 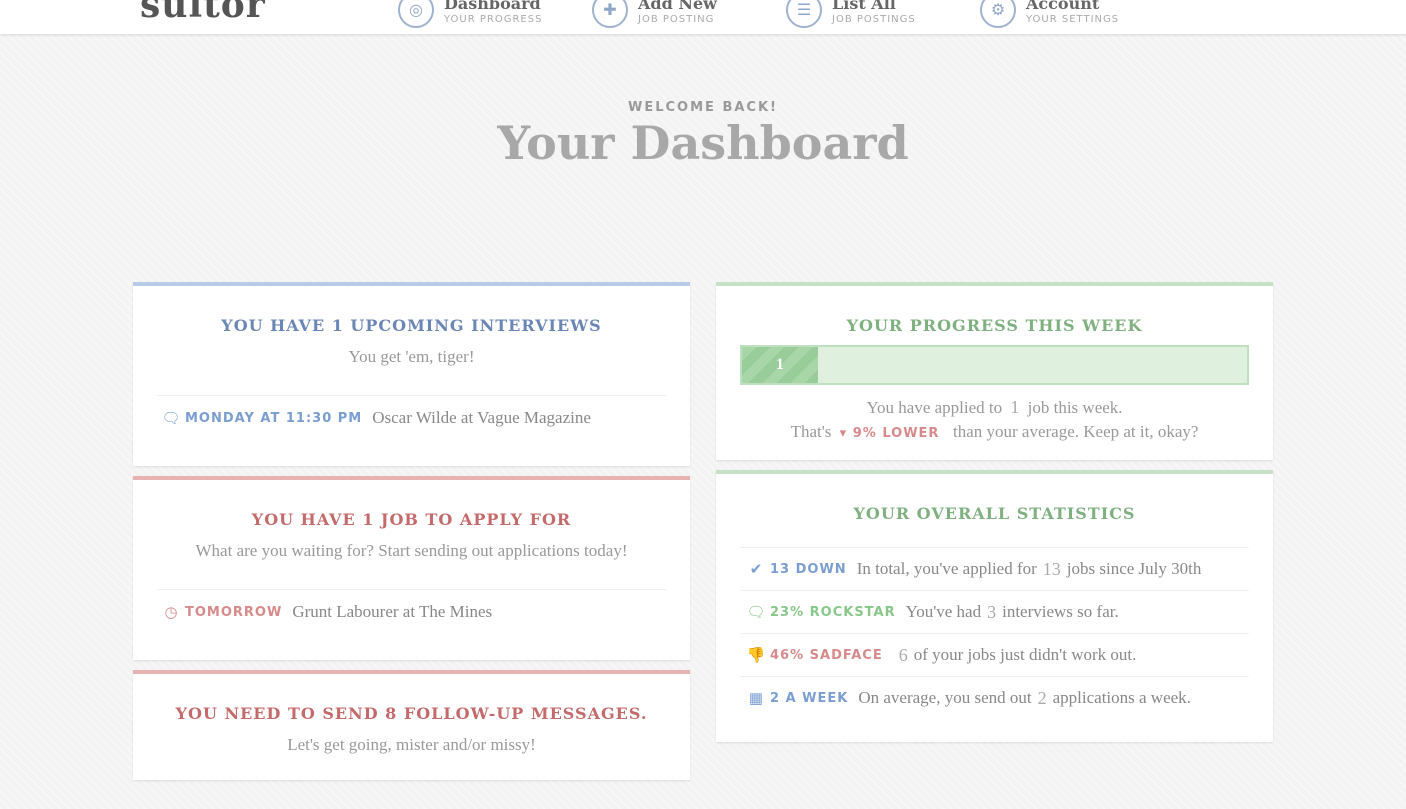 I want to click on nav-item-dashboard: ◎ Dashboard YOUR PROGRESS, so click(x=470, y=14).